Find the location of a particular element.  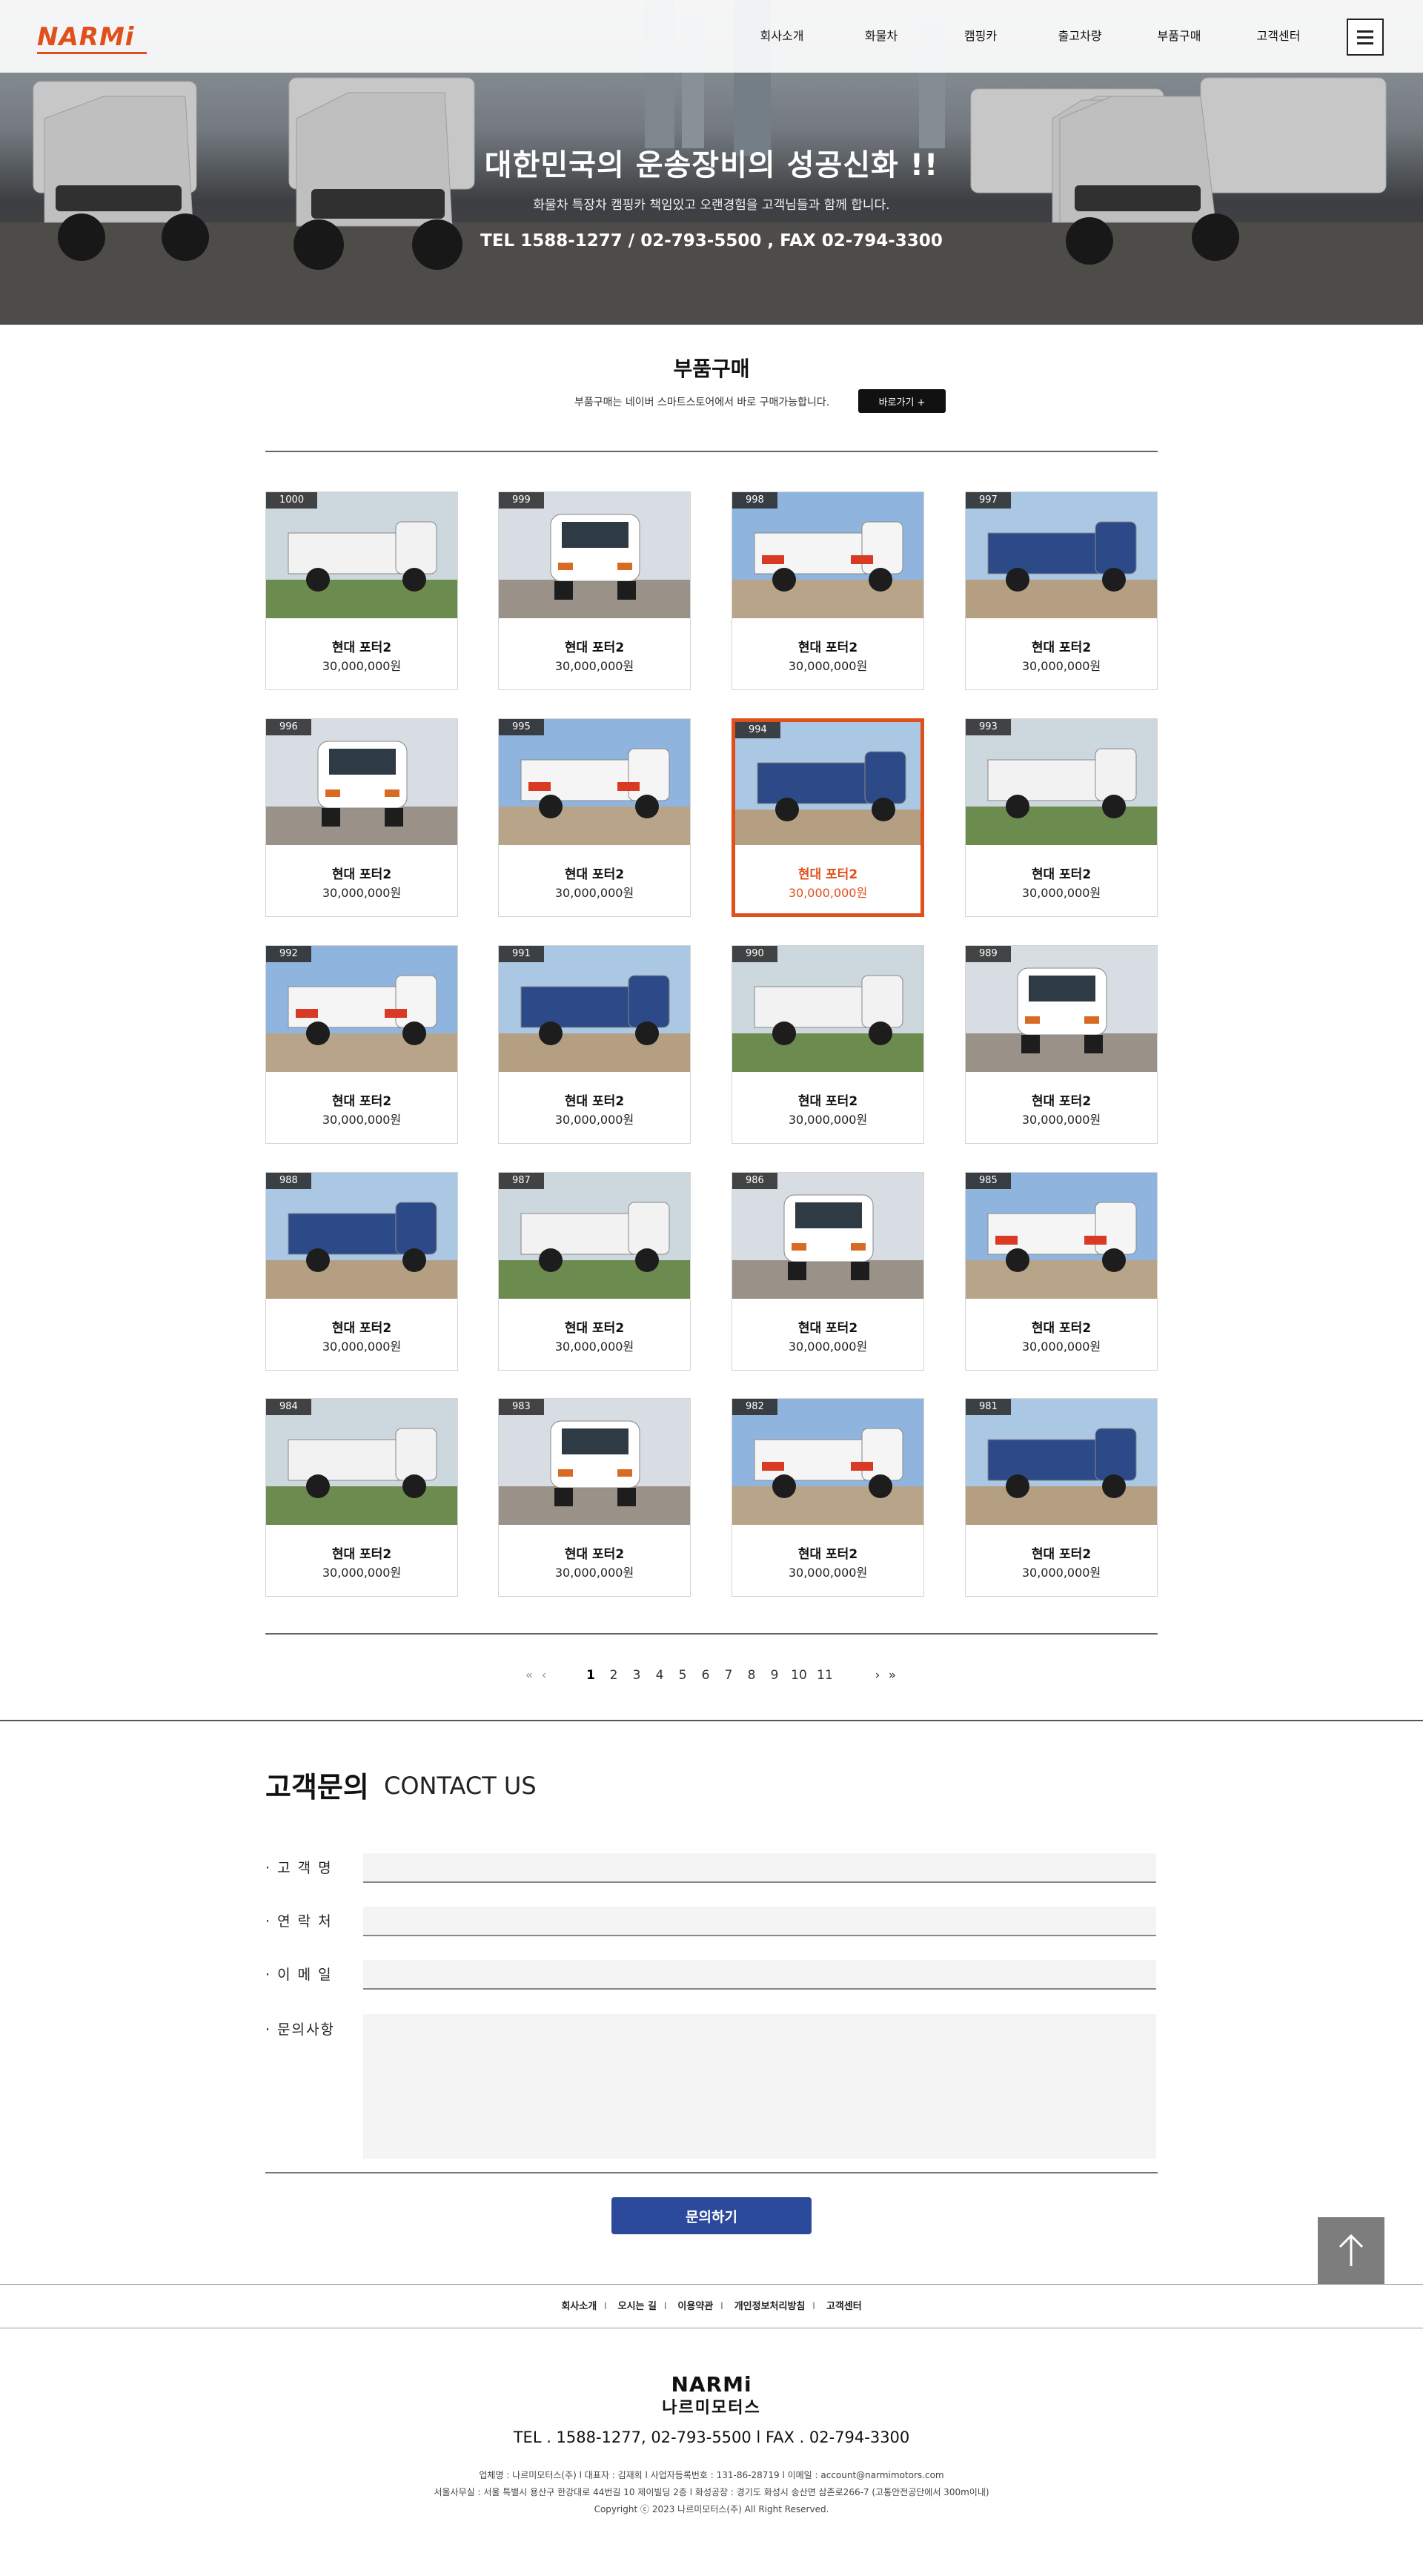

product-card: 993 현대 포터2 30,000,000원 is located at coordinates (1061, 817).